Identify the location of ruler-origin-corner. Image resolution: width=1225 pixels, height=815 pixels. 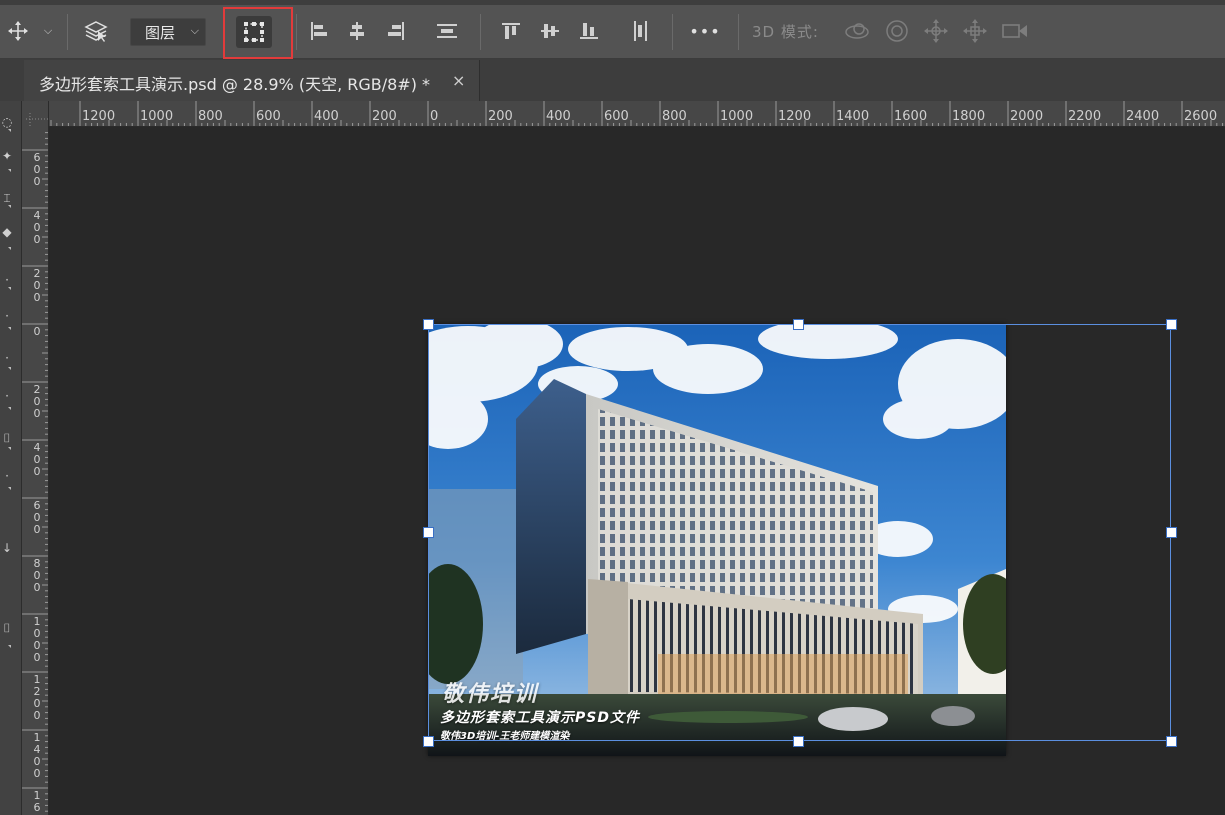
(35, 114).